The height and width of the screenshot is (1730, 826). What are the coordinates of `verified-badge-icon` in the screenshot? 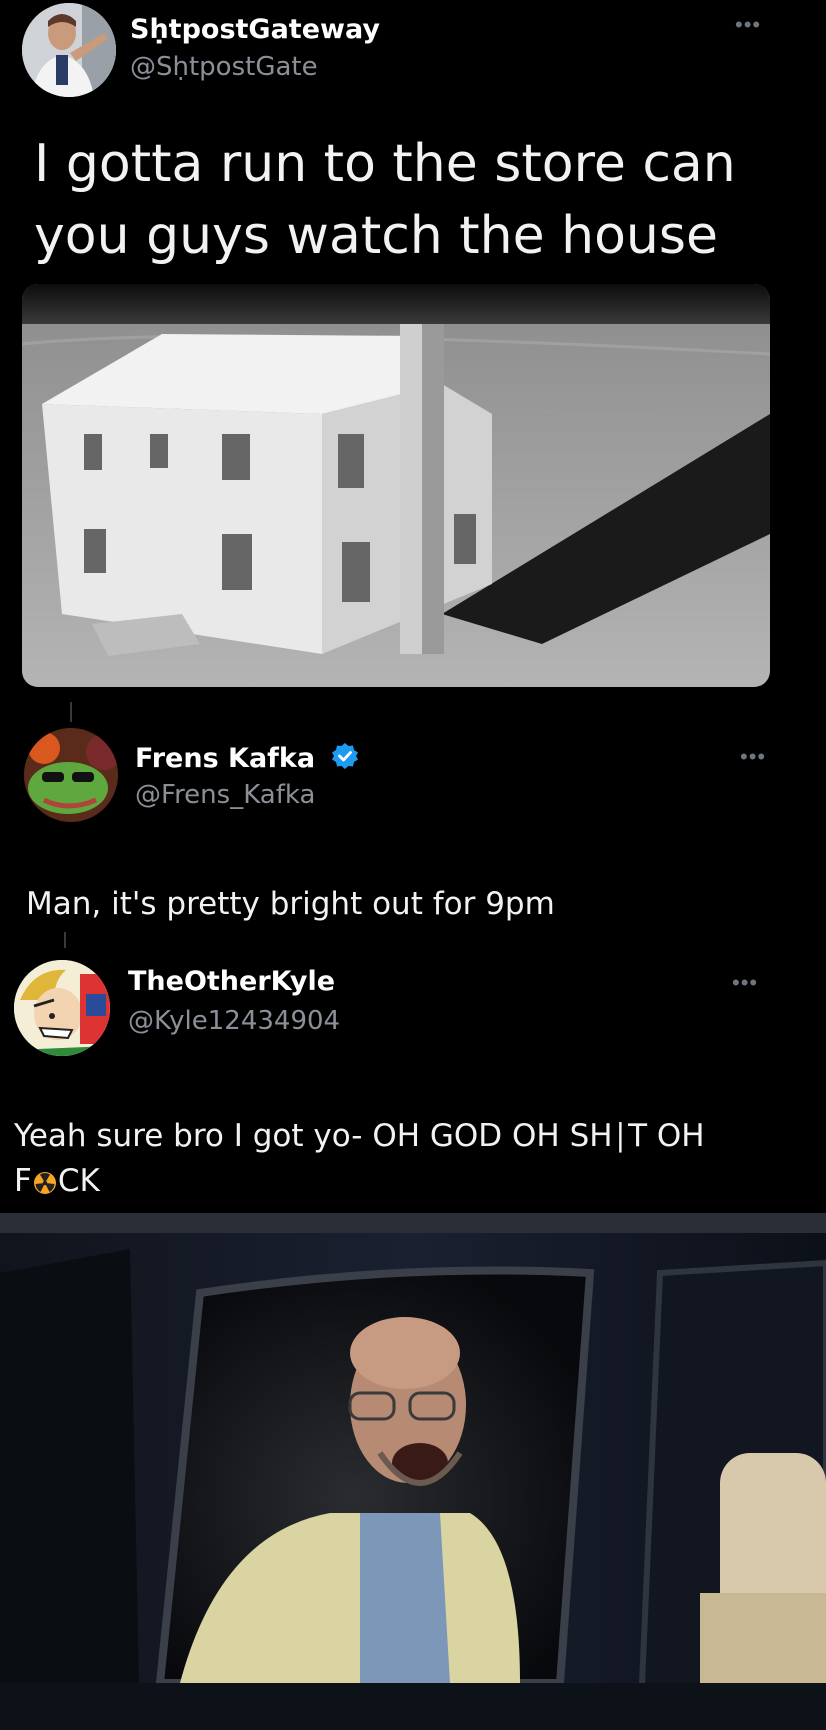 It's located at (345, 759).